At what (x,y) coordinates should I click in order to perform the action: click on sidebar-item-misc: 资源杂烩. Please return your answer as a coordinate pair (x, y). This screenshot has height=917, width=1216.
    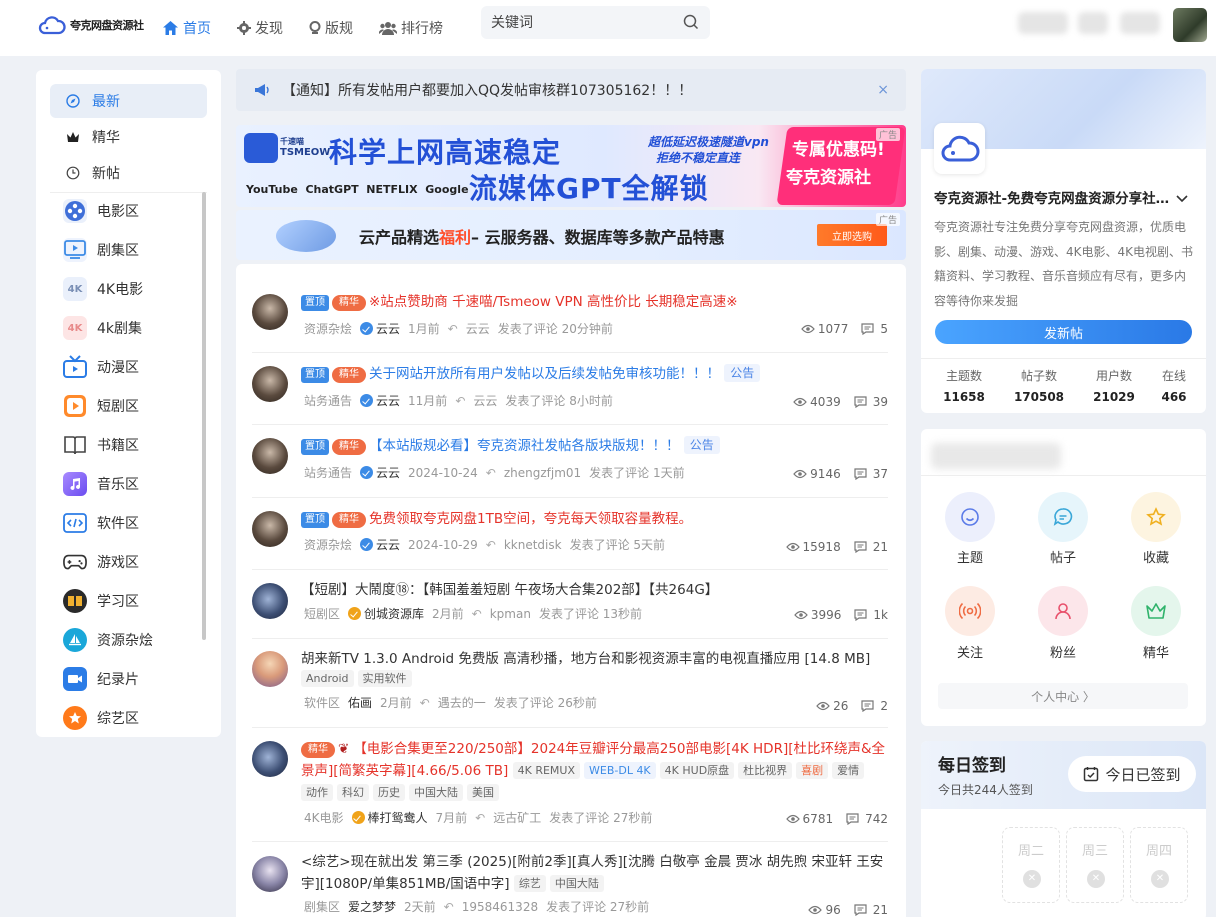
    Looking at the image, I should click on (108, 640).